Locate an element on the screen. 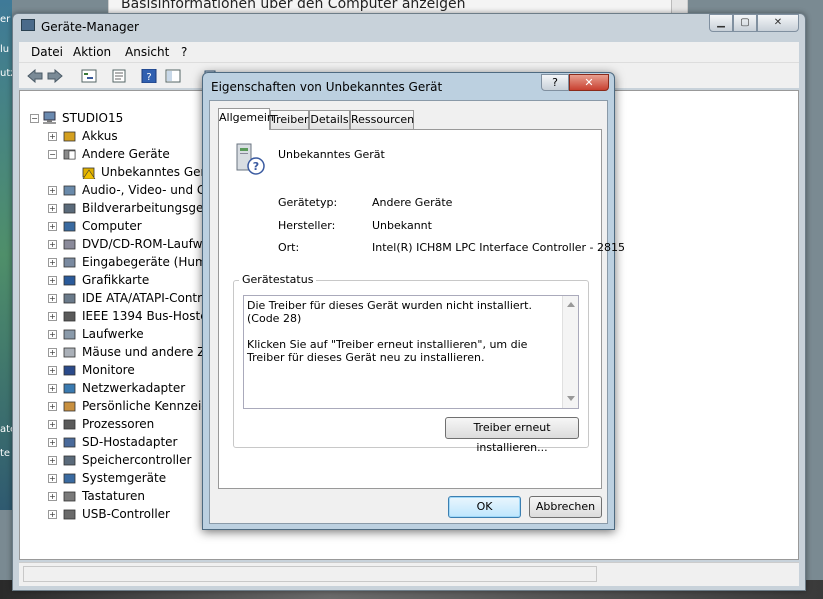 The width and height of the screenshot is (823, 599). menu-help: ? is located at coordinates (184, 52).